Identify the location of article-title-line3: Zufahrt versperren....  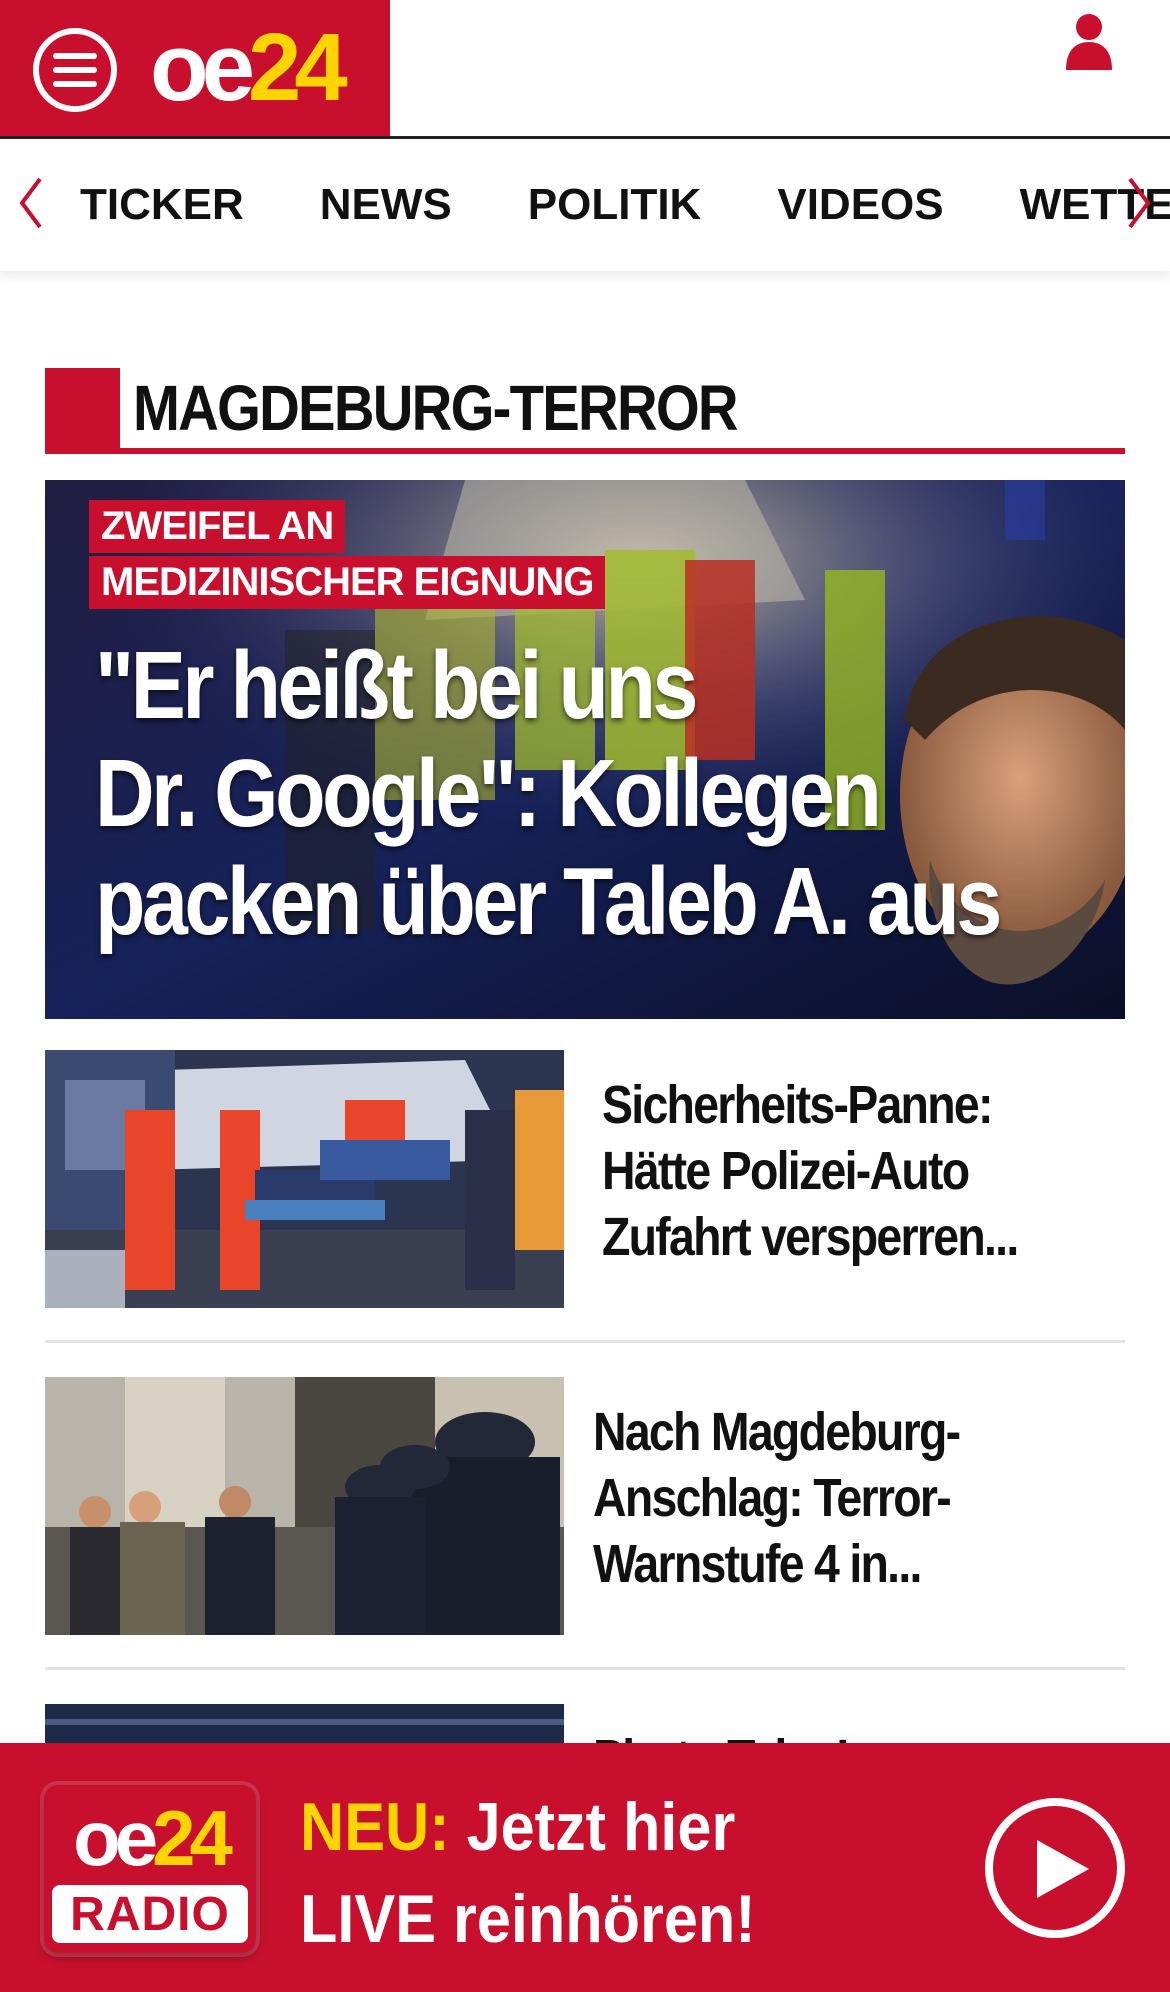
(810, 1237).